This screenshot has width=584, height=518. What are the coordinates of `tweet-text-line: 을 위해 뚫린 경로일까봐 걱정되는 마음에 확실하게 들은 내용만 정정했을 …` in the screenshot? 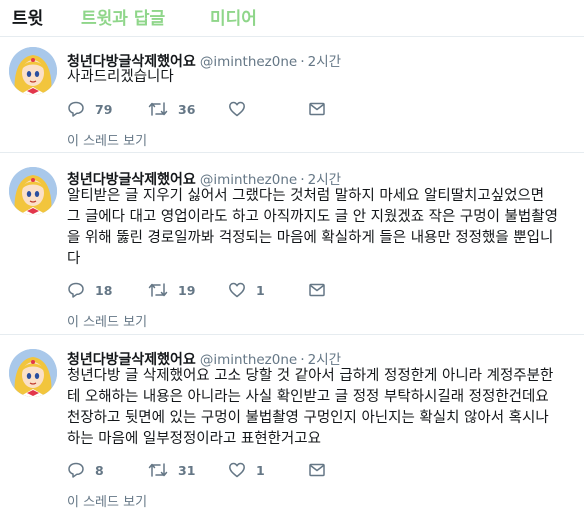 It's located at (310, 238).